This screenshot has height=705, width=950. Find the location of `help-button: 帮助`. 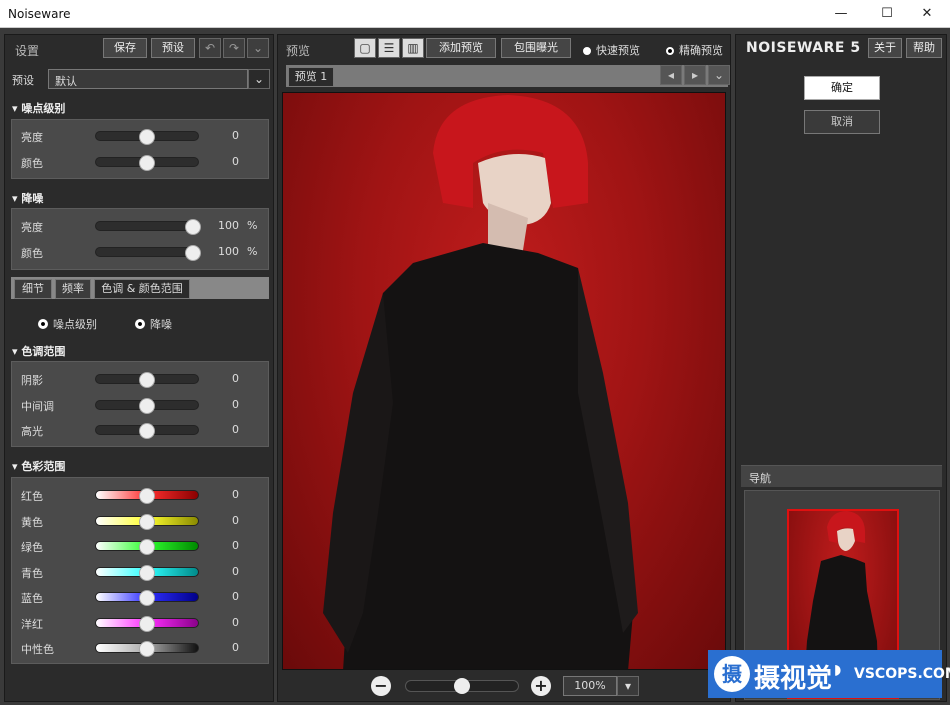

help-button: 帮助 is located at coordinates (924, 48).